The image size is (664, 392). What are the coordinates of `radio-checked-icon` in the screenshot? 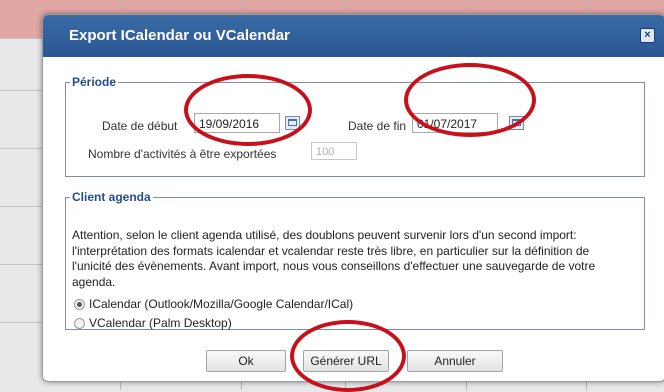 It's located at (79, 304).